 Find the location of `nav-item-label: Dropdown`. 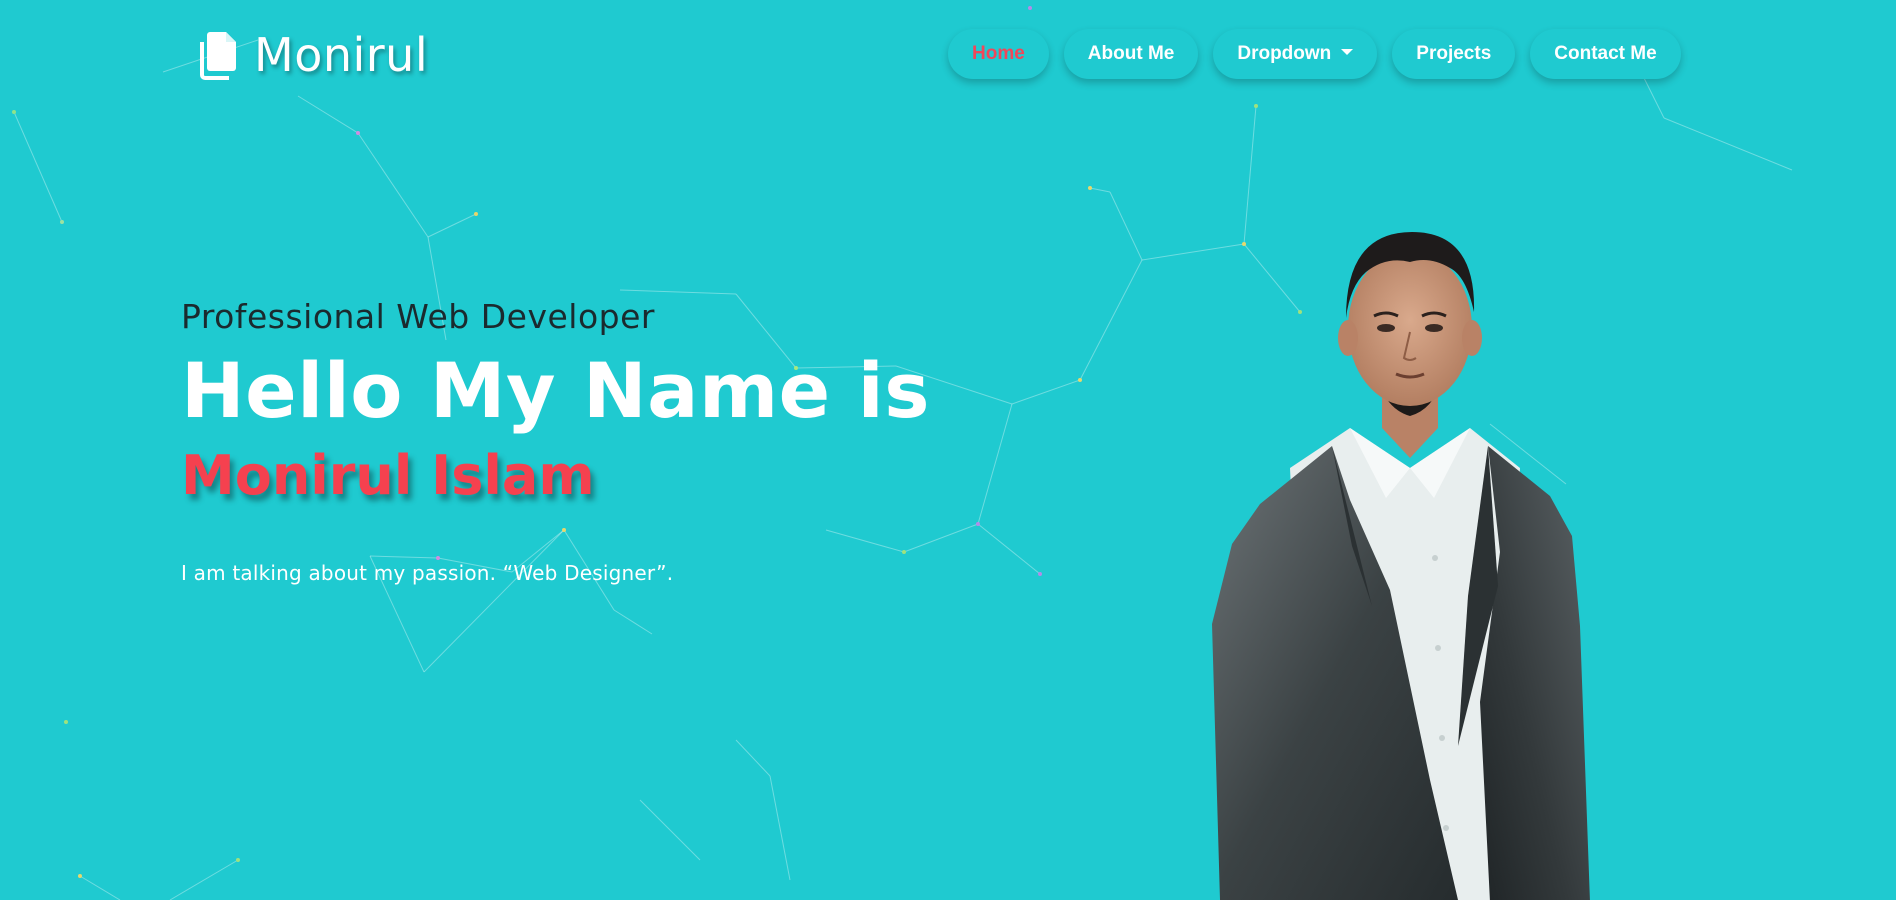

nav-item-label: Dropdown is located at coordinates (1284, 53).